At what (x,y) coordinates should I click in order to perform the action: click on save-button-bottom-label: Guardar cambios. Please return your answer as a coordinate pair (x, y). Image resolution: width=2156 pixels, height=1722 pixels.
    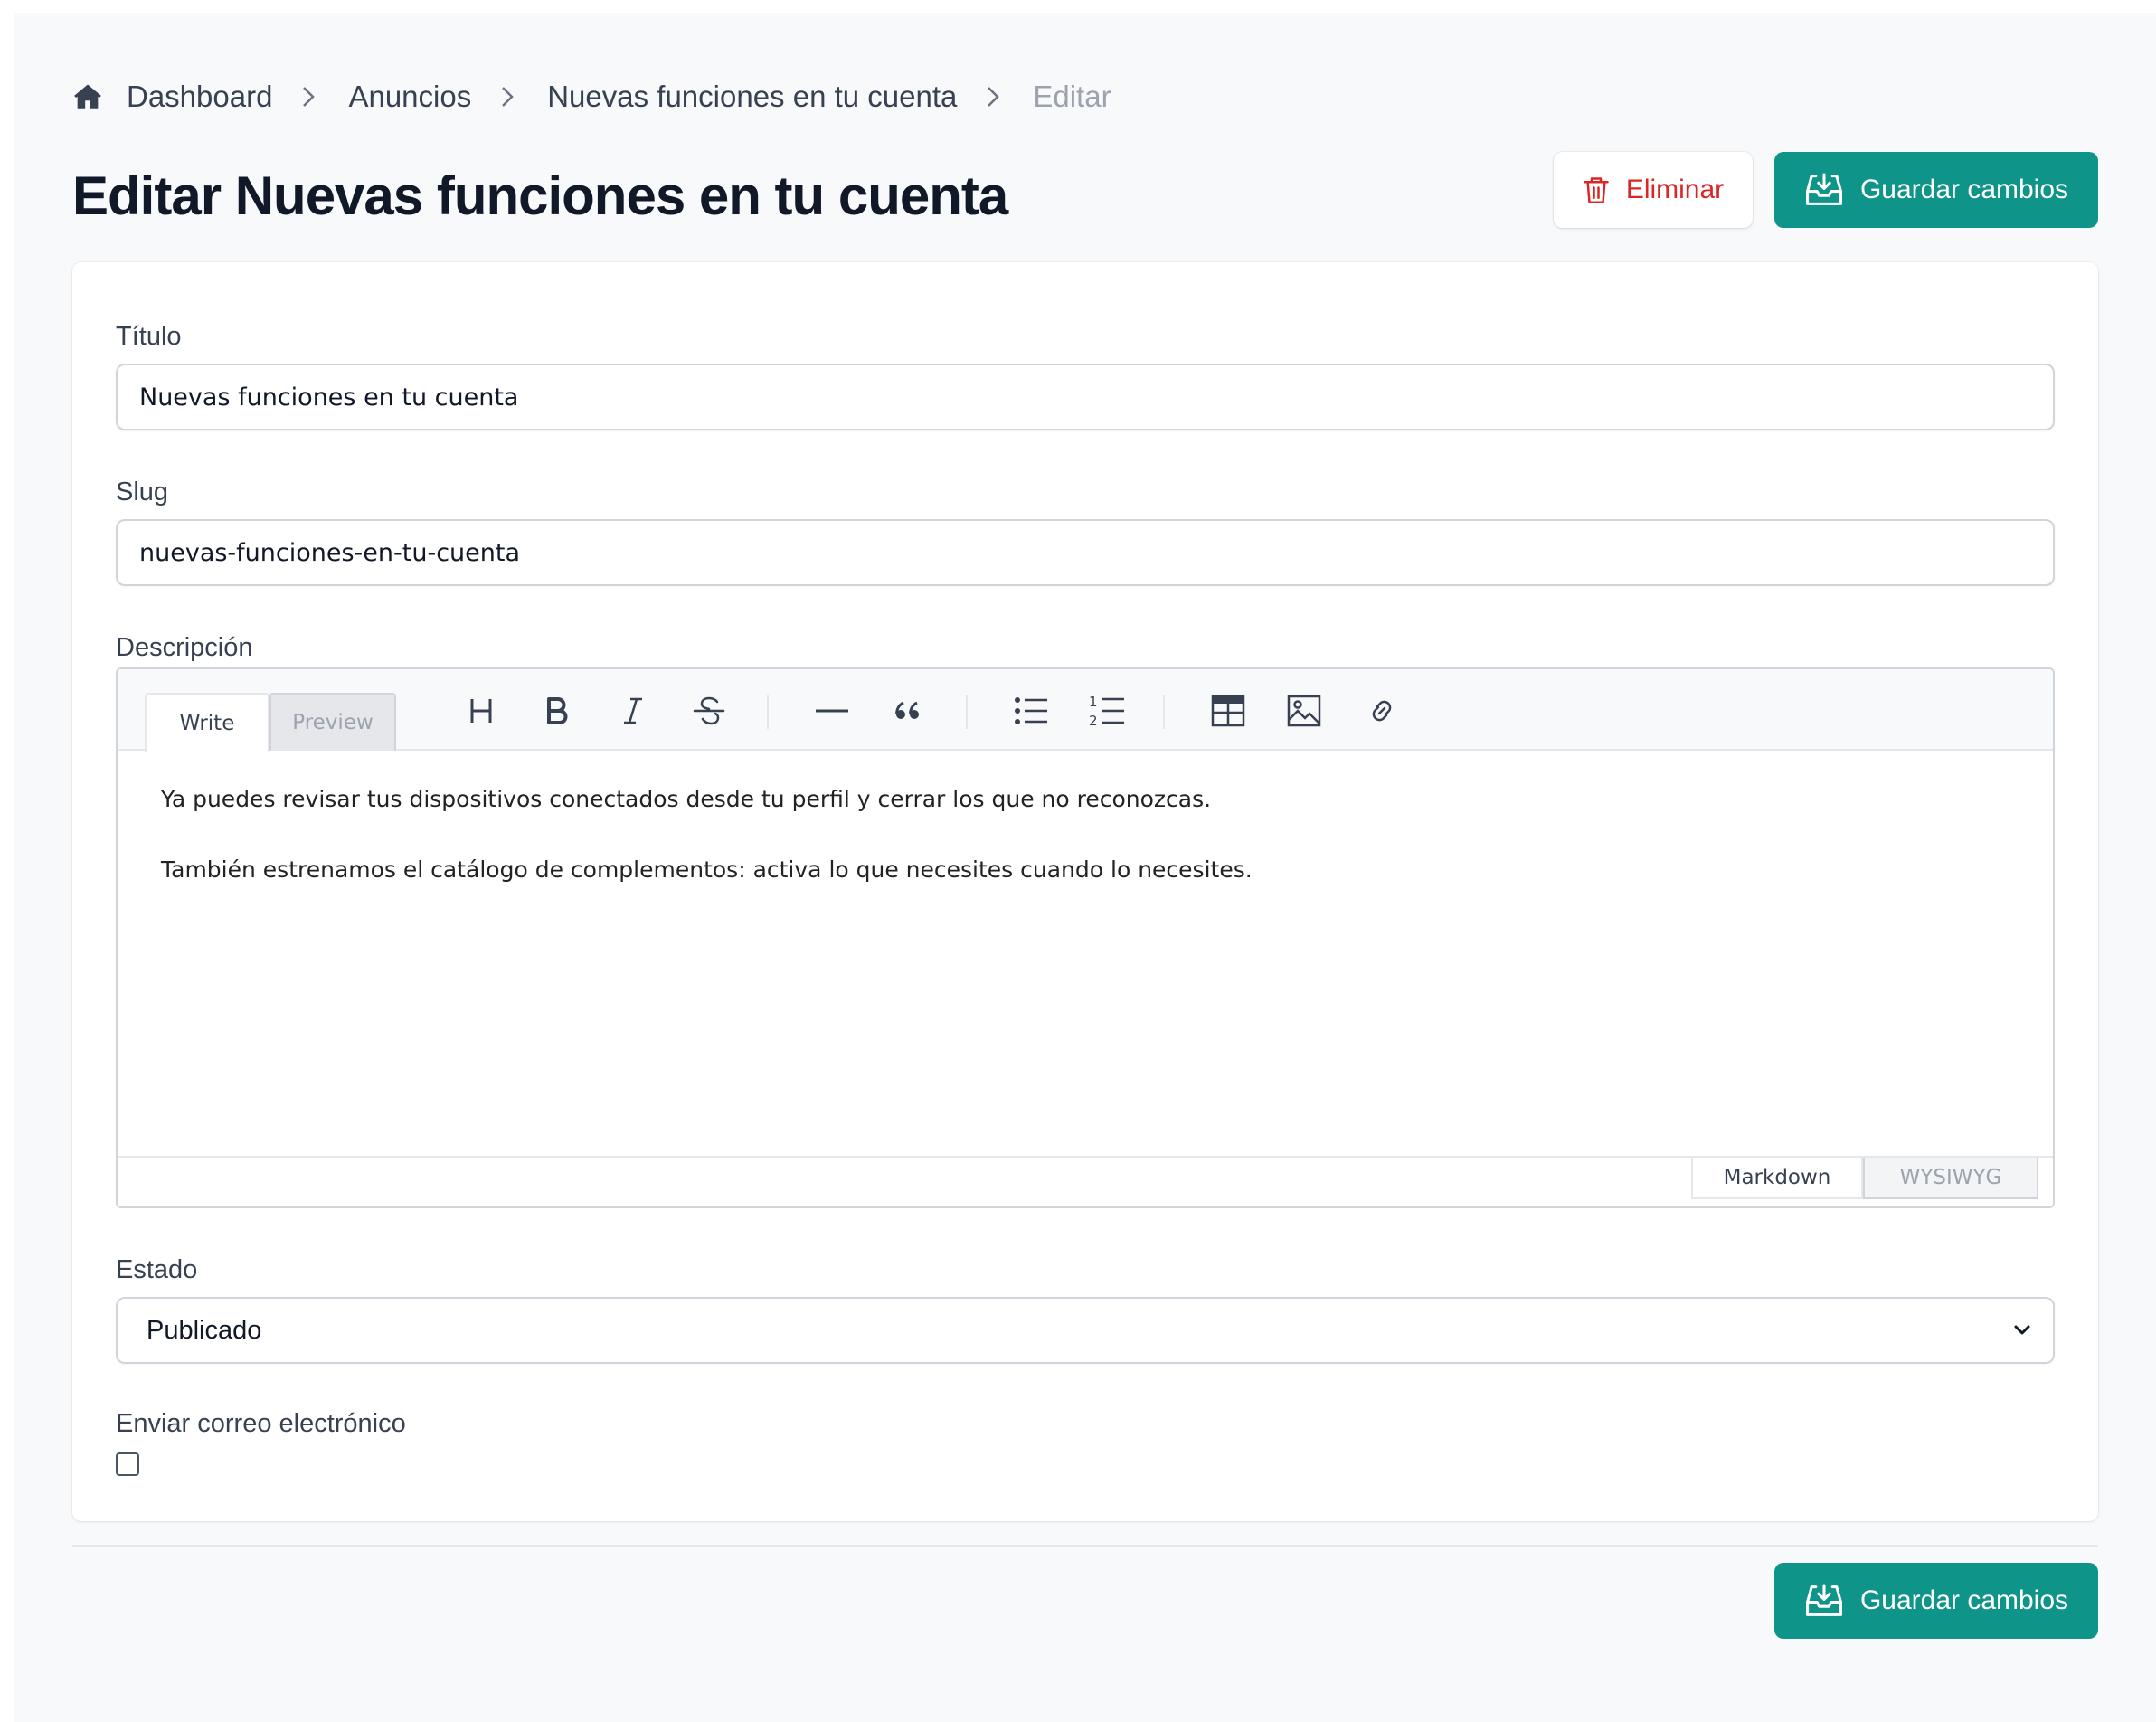
    Looking at the image, I should click on (1964, 1600).